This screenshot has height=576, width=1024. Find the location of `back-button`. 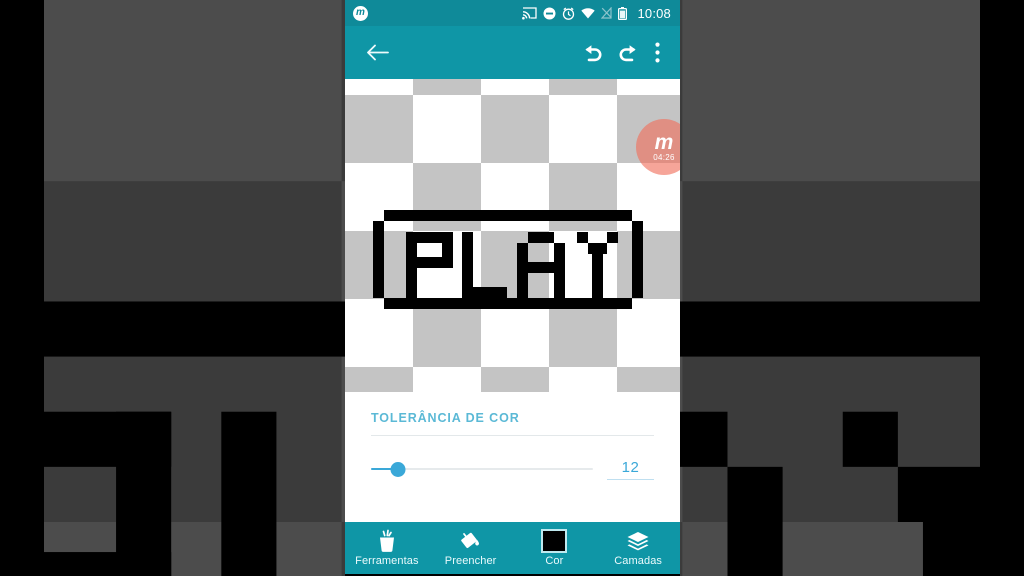

back-button is located at coordinates (377, 53).